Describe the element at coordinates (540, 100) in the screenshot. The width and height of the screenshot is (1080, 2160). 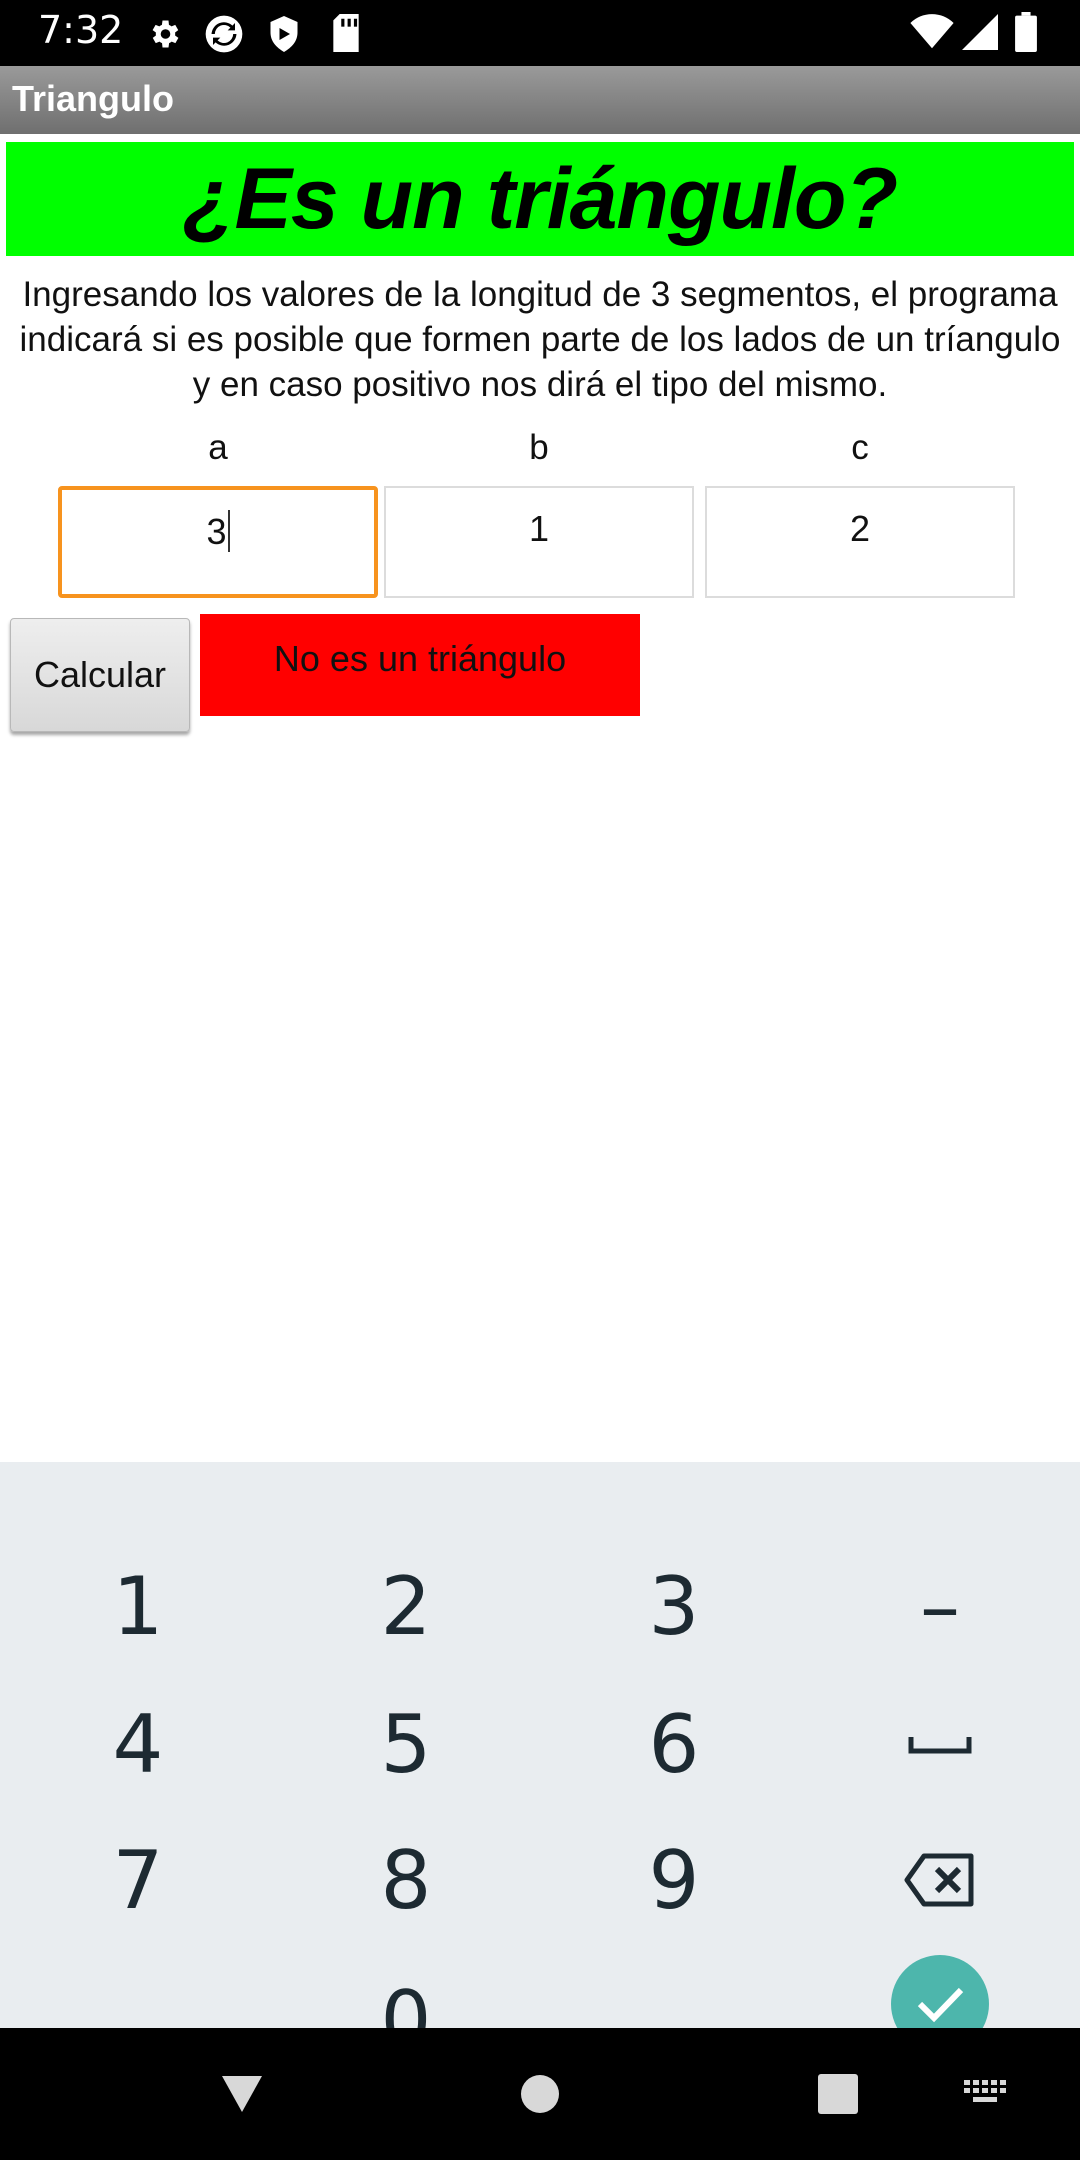
I see `app-title-bar: Triangulo` at that location.